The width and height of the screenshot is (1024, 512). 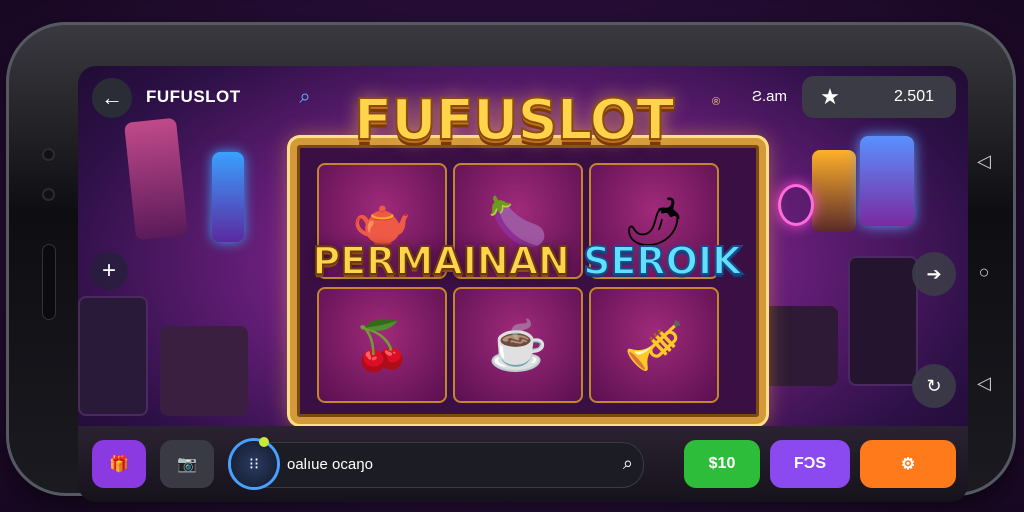 I want to click on arrow-left-icon: ←, so click(x=112, y=97).